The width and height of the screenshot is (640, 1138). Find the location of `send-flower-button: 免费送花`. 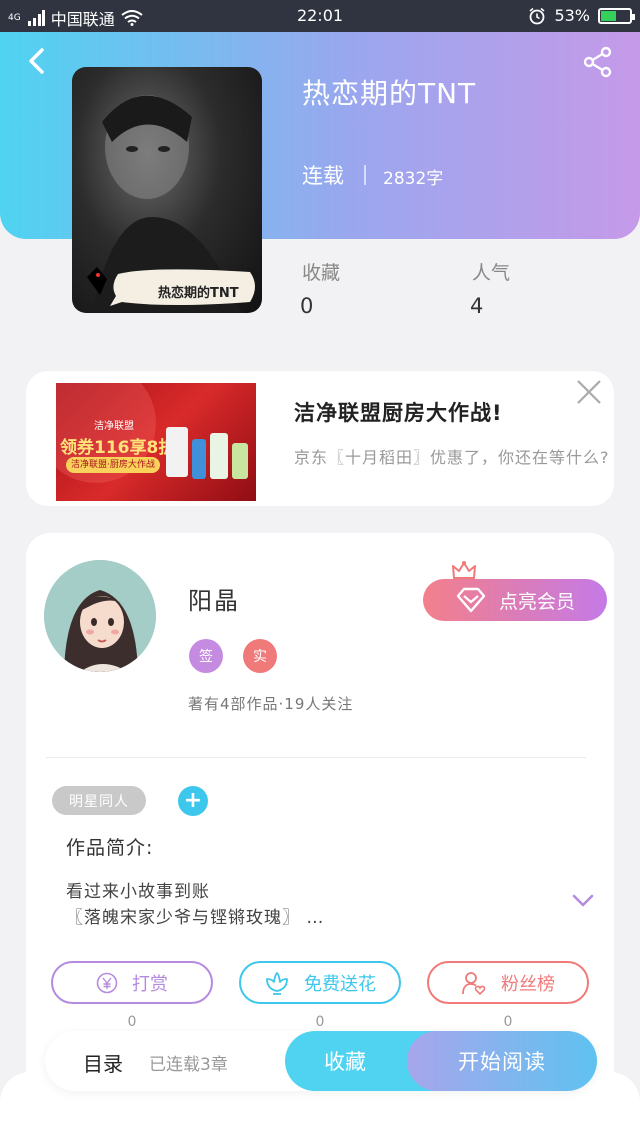

send-flower-button: 免费送花 is located at coordinates (320, 982).